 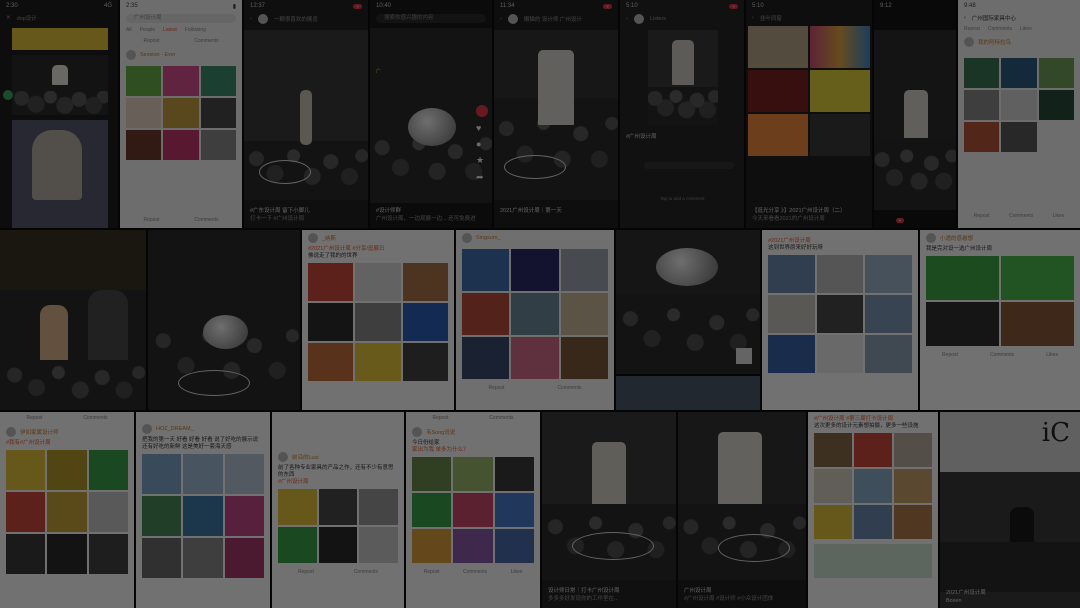 What do you see at coordinates (170, 30) in the screenshot?
I see `tab-latest: Latest` at bounding box center [170, 30].